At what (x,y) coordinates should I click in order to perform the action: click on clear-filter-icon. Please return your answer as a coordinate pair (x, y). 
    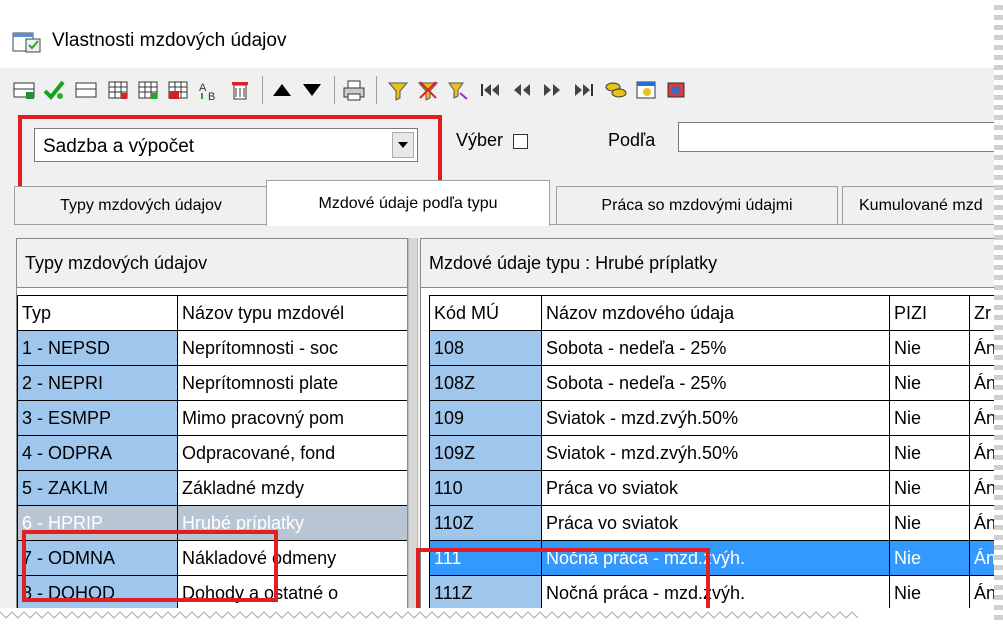
    Looking at the image, I should click on (428, 90).